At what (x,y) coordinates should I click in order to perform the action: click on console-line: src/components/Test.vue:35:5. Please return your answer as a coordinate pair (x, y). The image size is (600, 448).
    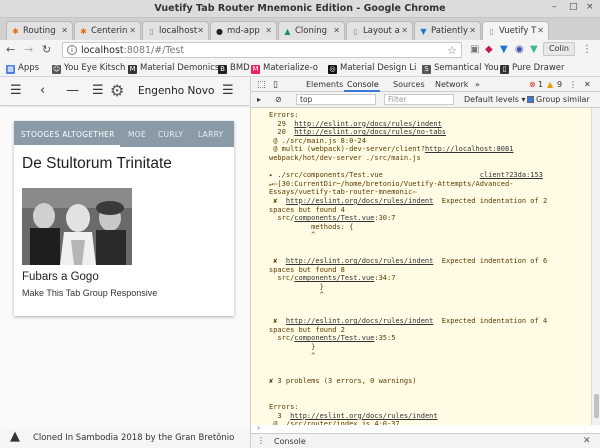
    Looking at the image, I should click on (332, 338).